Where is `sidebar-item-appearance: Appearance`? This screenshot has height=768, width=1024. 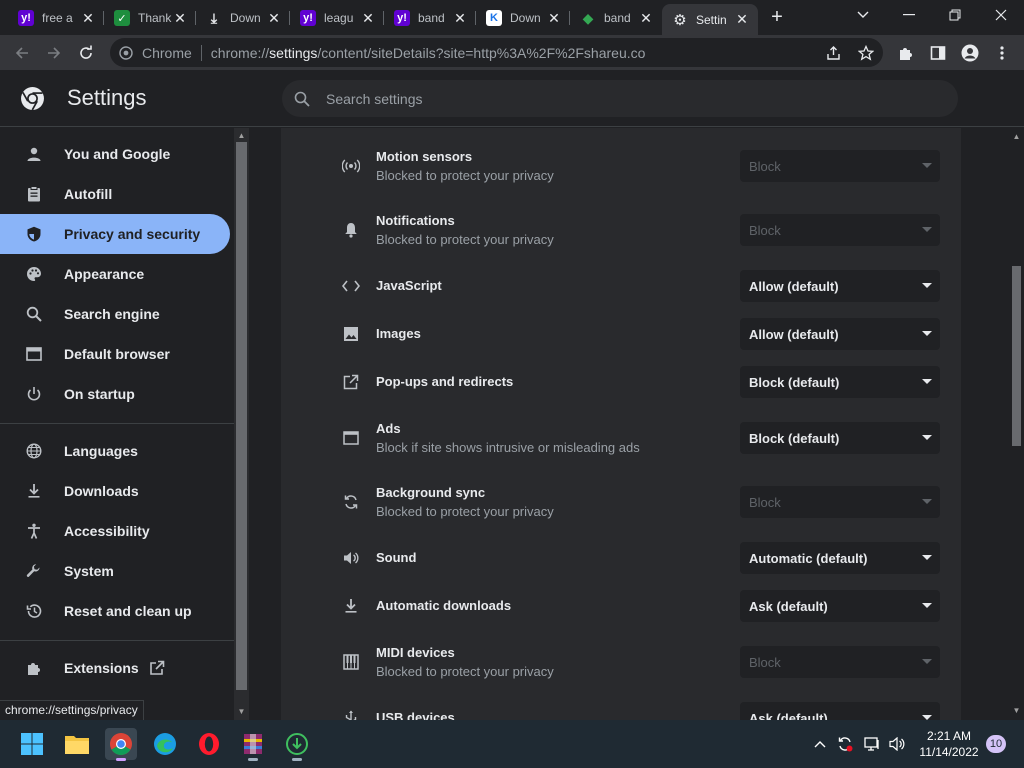
sidebar-item-appearance: Appearance is located at coordinates (115, 274).